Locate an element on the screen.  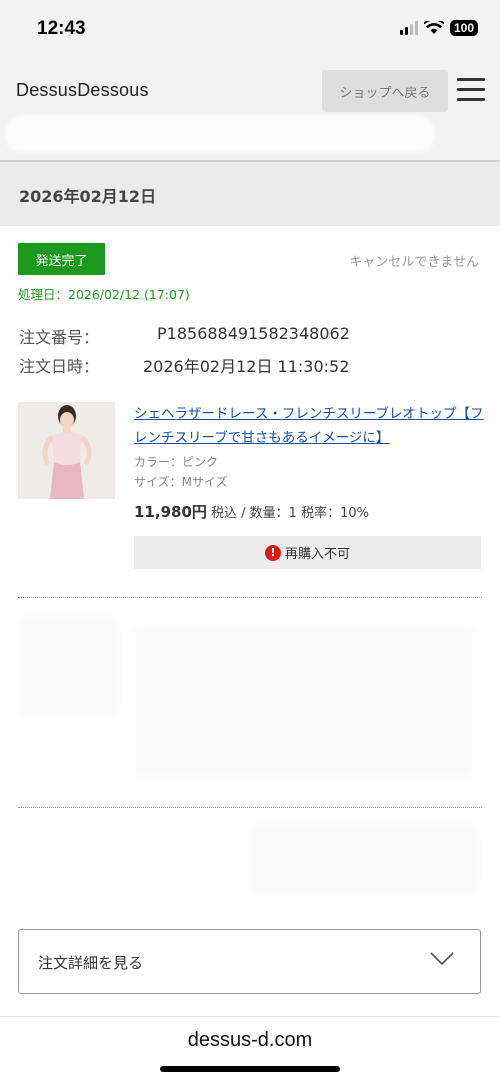
price-line: 11,980円 税込 / 数量：1 税率：10% is located at coordinates (251, 511).